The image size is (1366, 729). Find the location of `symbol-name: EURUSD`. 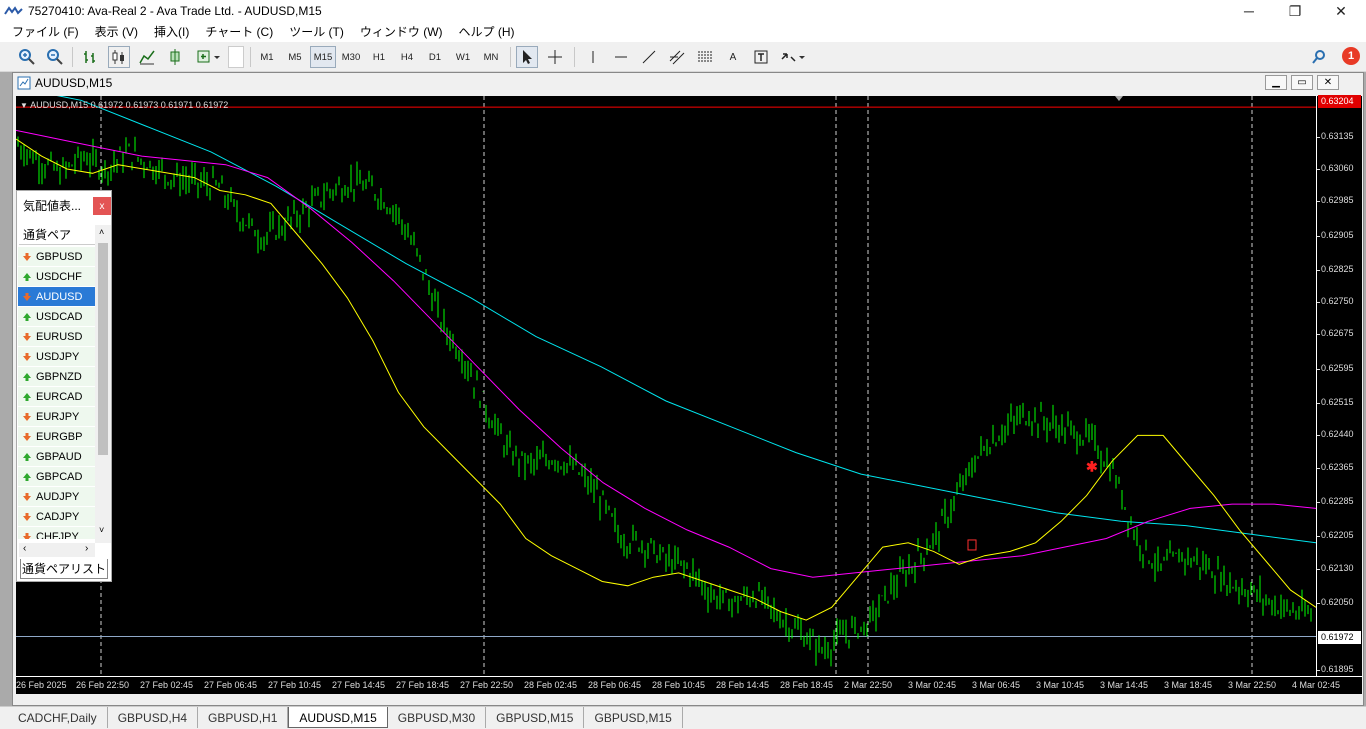

symbol-name: EURUSD is located at coordinates (59, 336).